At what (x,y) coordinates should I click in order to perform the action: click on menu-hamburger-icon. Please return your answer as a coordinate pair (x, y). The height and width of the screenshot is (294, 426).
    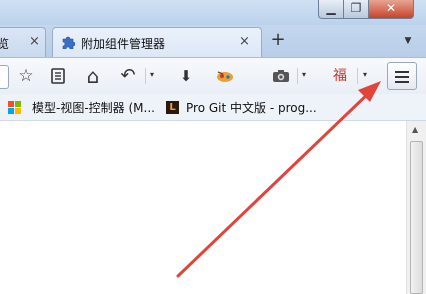
    Looking at the image, I should click on (402, 76).